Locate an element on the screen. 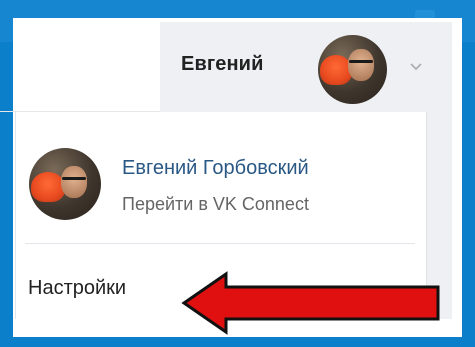 This screenshot has height=347, width=475. profile-full-name-link: Евгений Горбовский is located at coordinates (215, 168).